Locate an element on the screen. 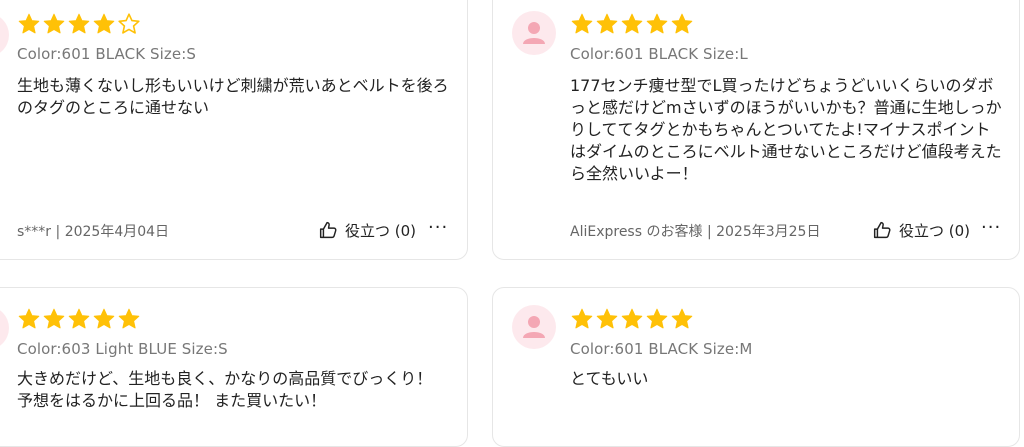 The image size is (1024, 447). variant-info: Color:601 BLACK Size:S is located at coordinates (106, 54).